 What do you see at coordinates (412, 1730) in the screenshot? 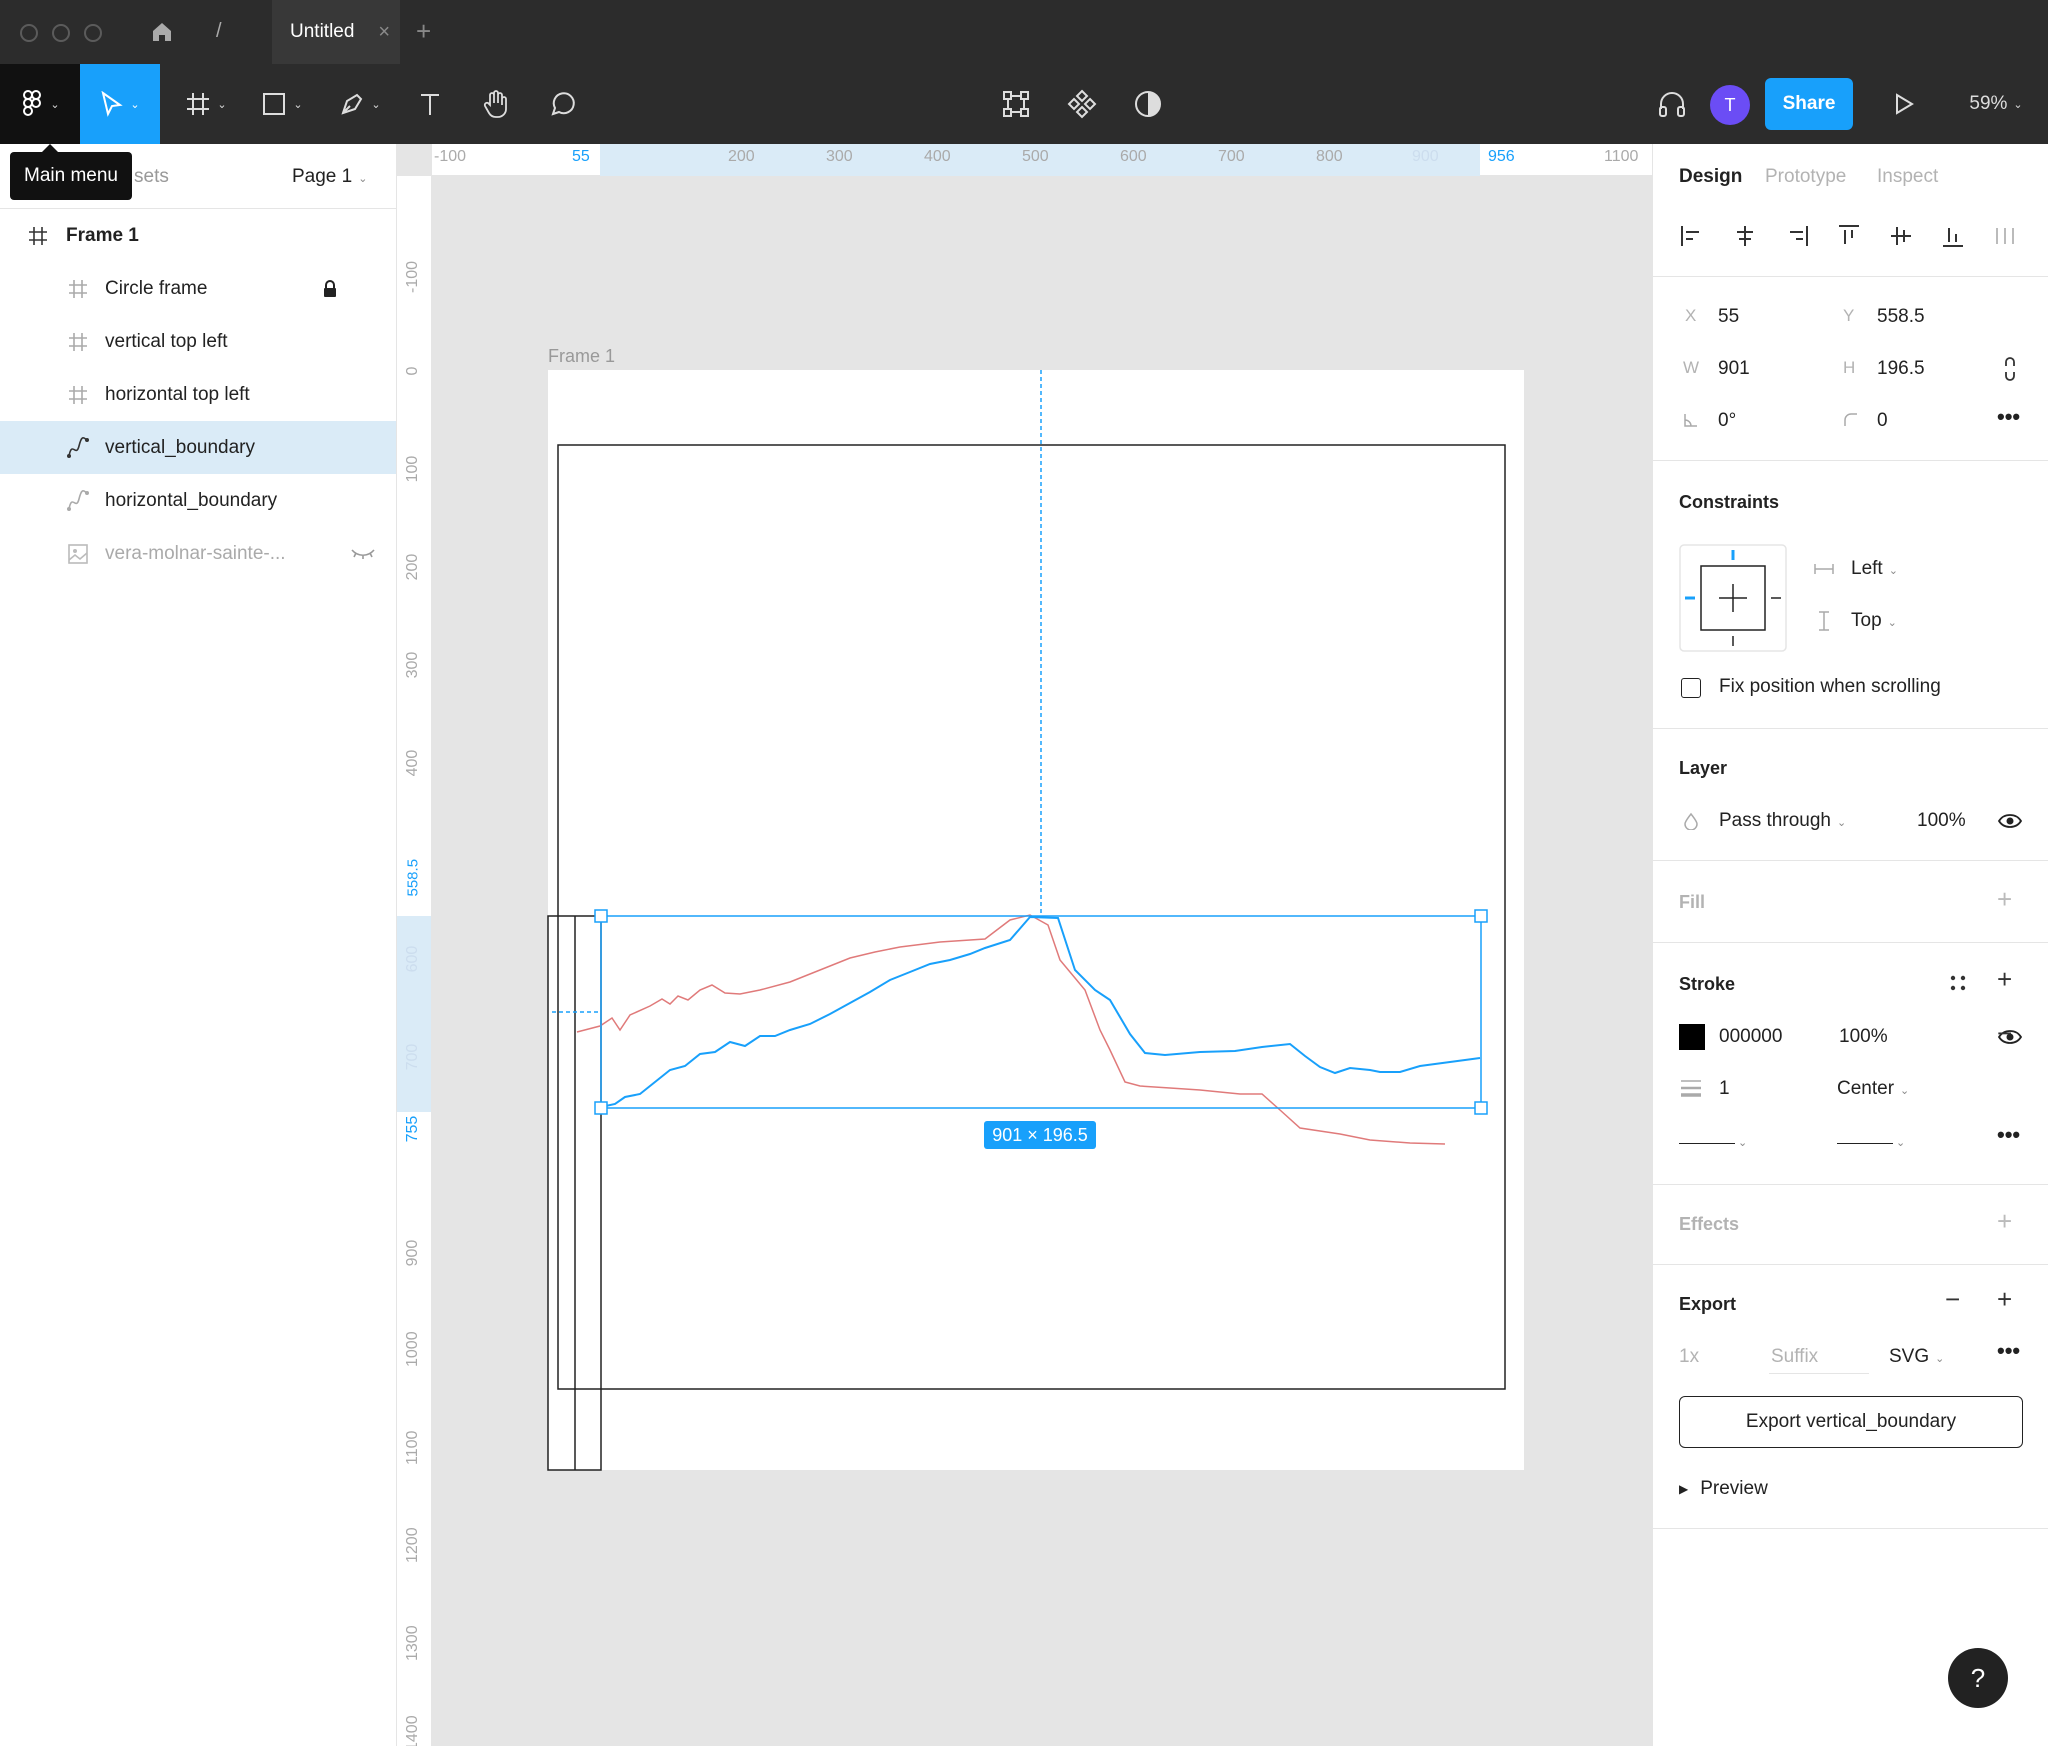
I see `ruler-tick: 1400` at bounding box center [412, 1730].